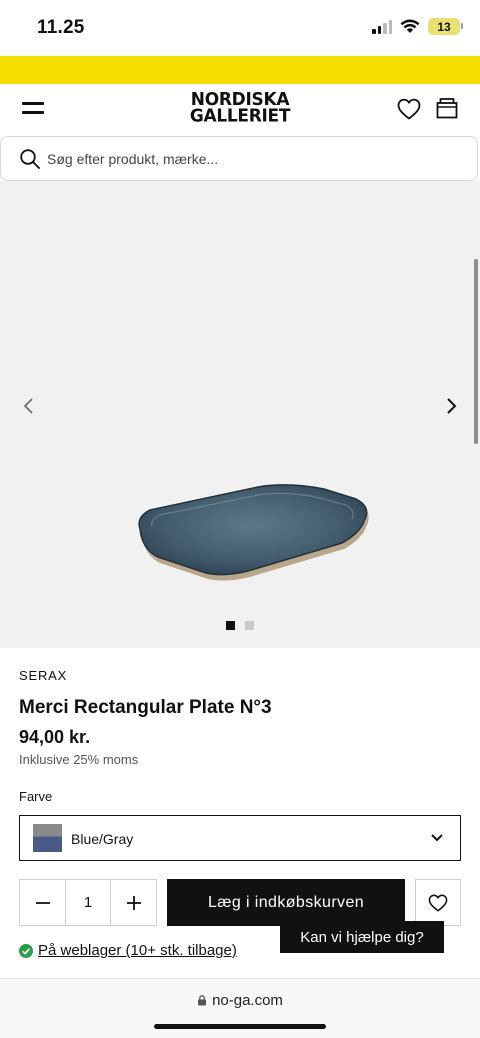 This screenshot has width=480, height=1038. I want to click on search-icon, so click(30, 159).